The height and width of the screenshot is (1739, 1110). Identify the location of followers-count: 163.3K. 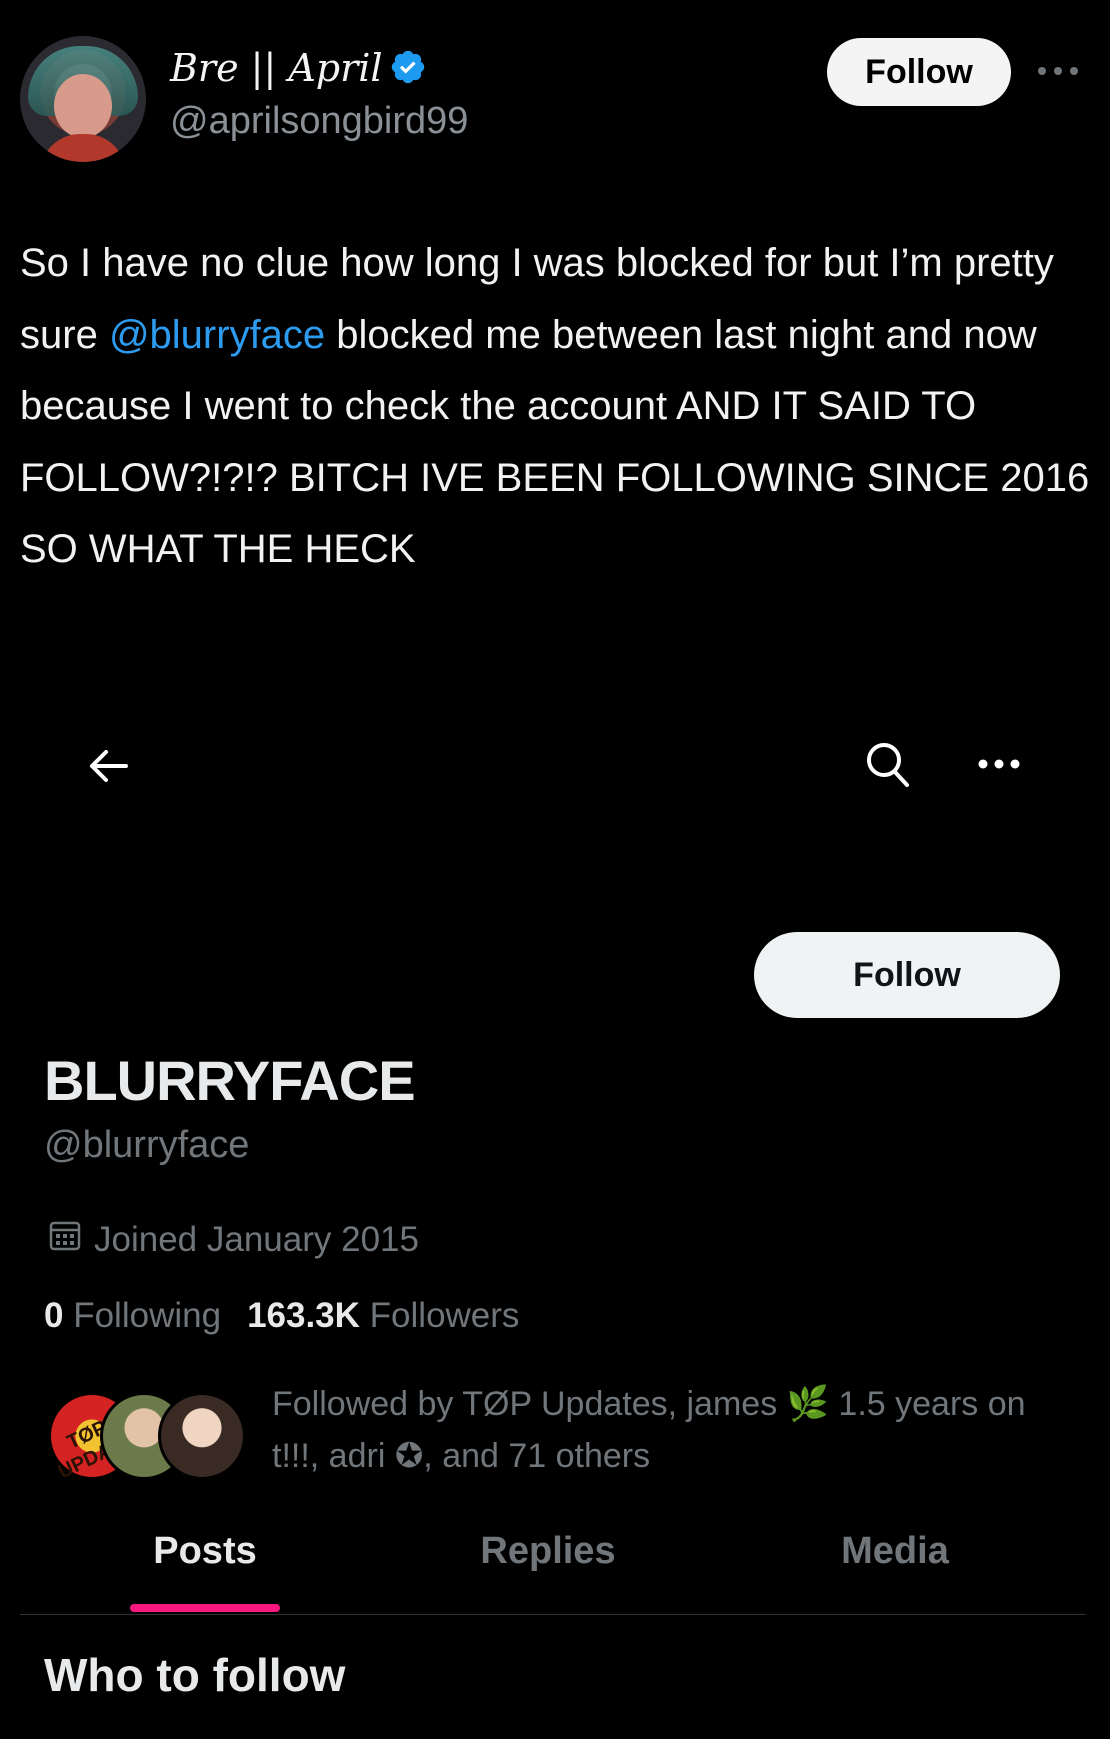
(303, 1315).